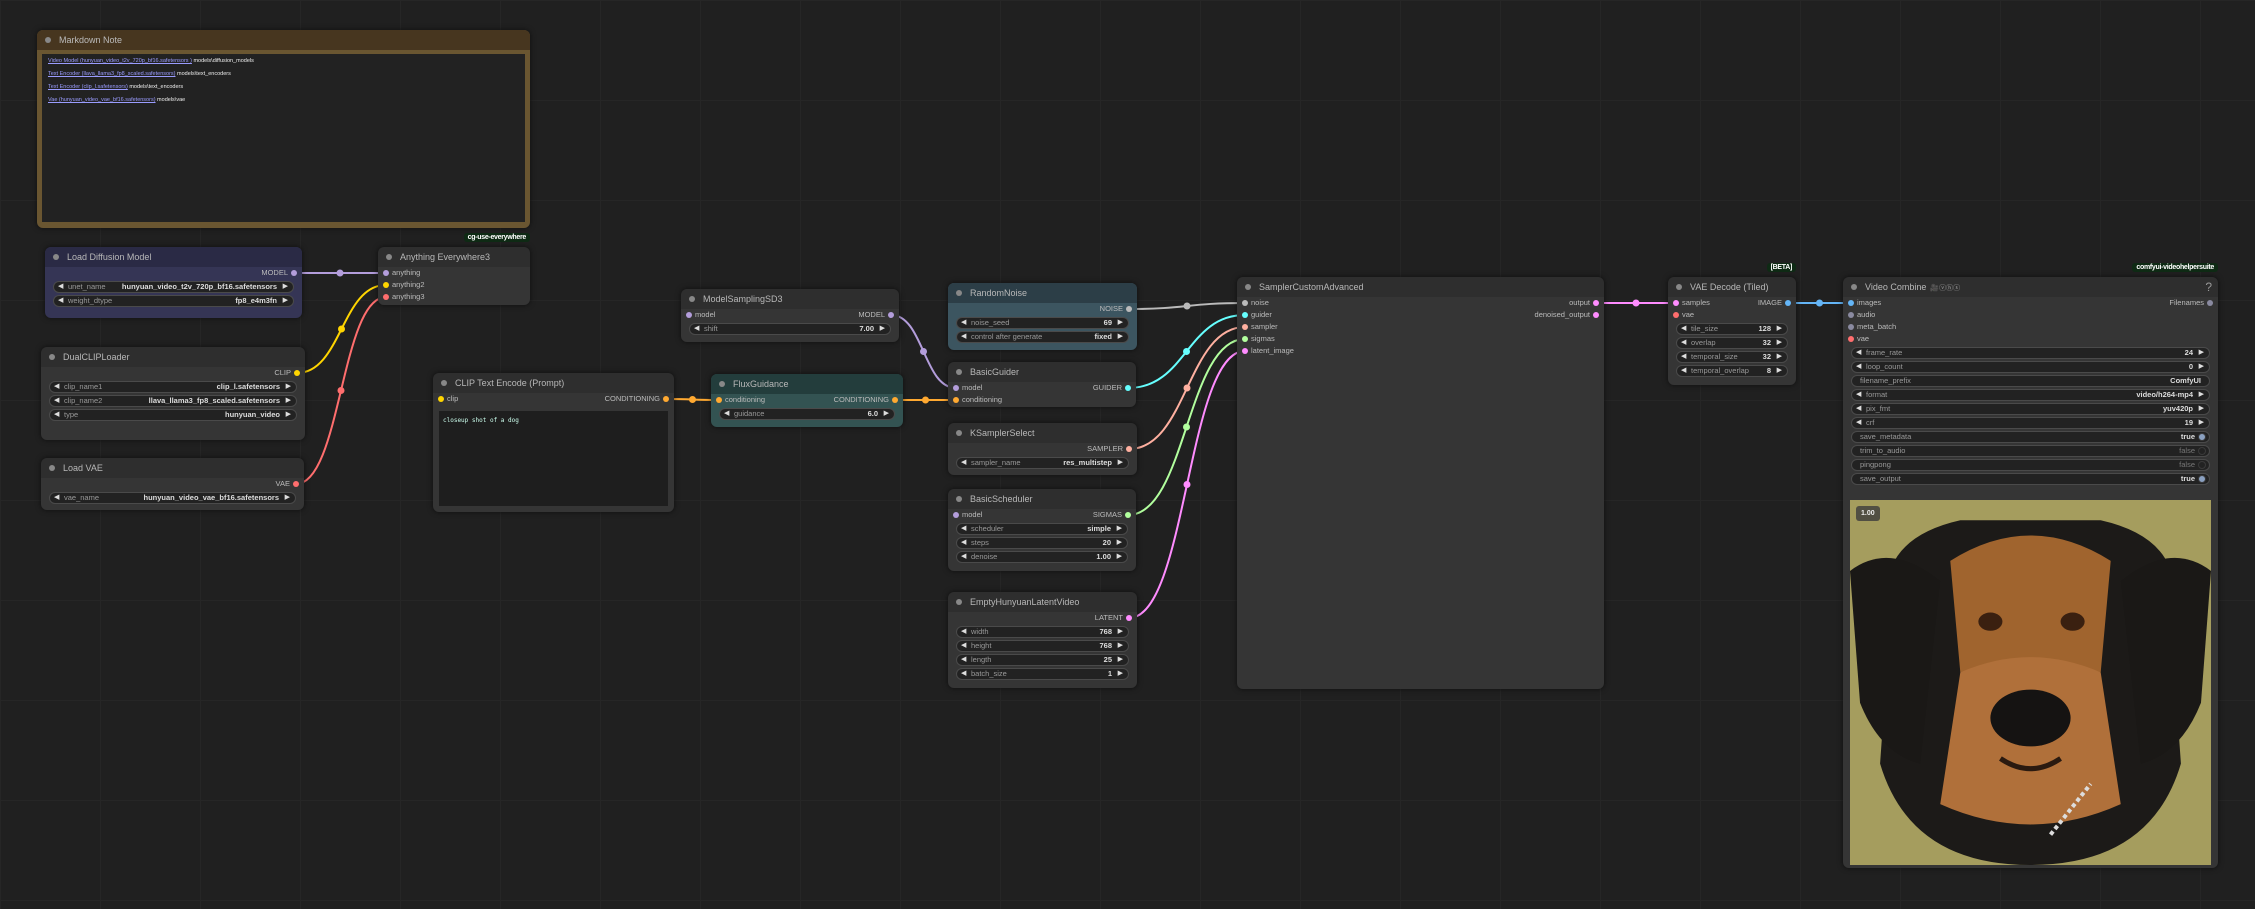 The height and width of the screenshot is (909, 2255). What do you see at coordinates (2030, 682) in the screenshot?
I see `video-preview: 1.00` at bounding box center [2030, 682].